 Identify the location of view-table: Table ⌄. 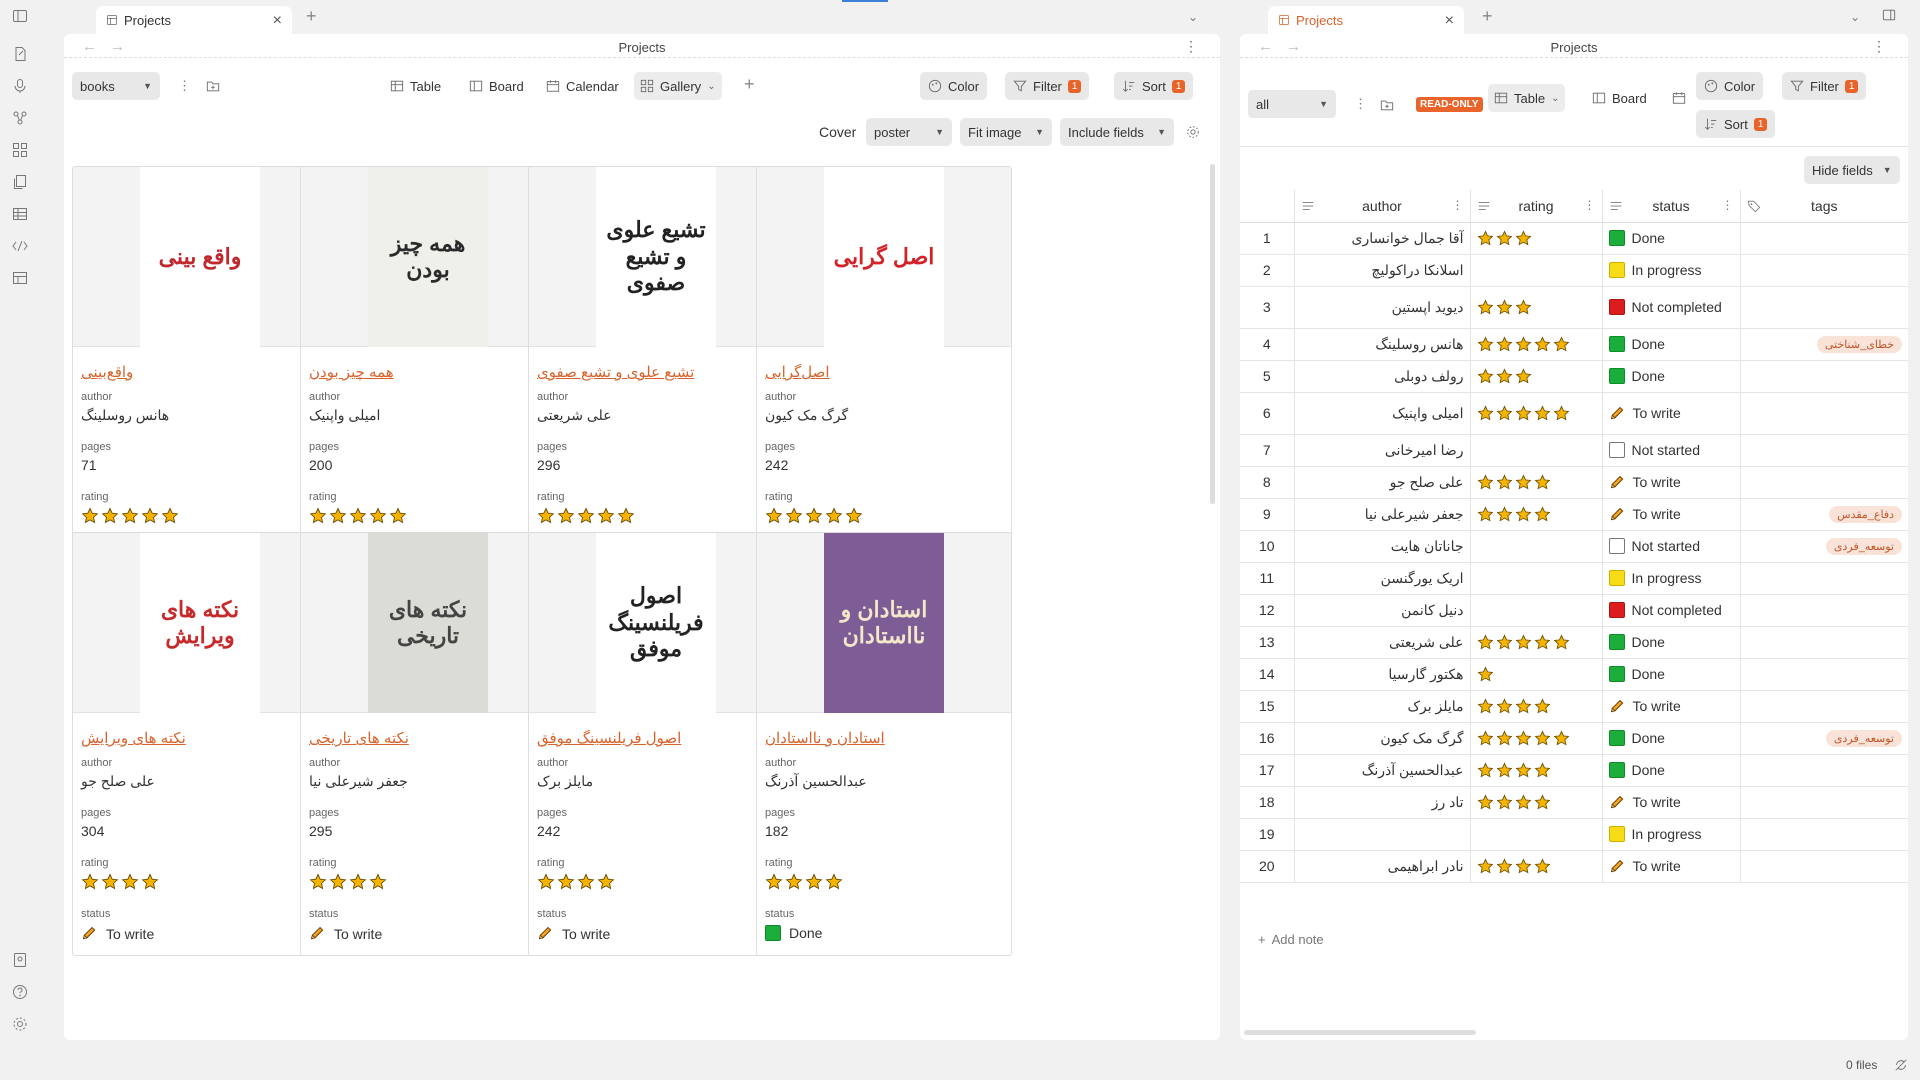
(1527, 98).